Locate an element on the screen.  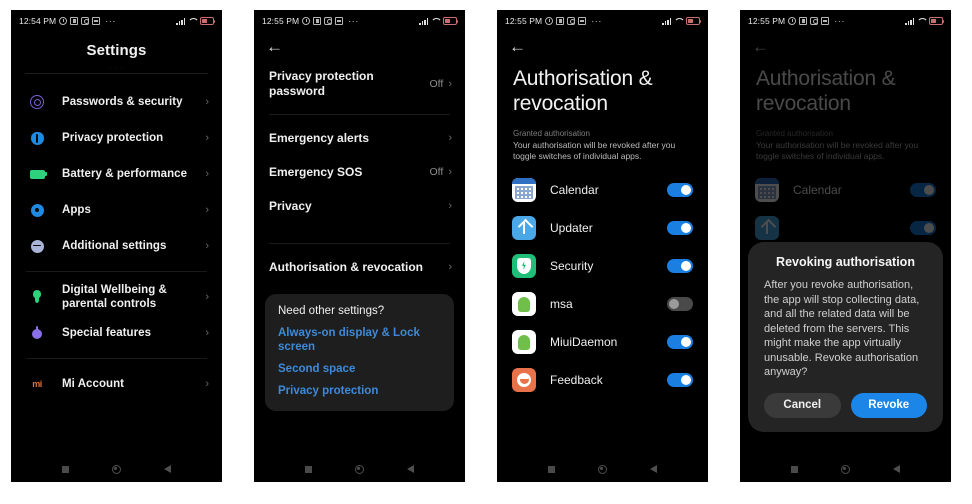
gear-icon is located at coordinates (37, 210).